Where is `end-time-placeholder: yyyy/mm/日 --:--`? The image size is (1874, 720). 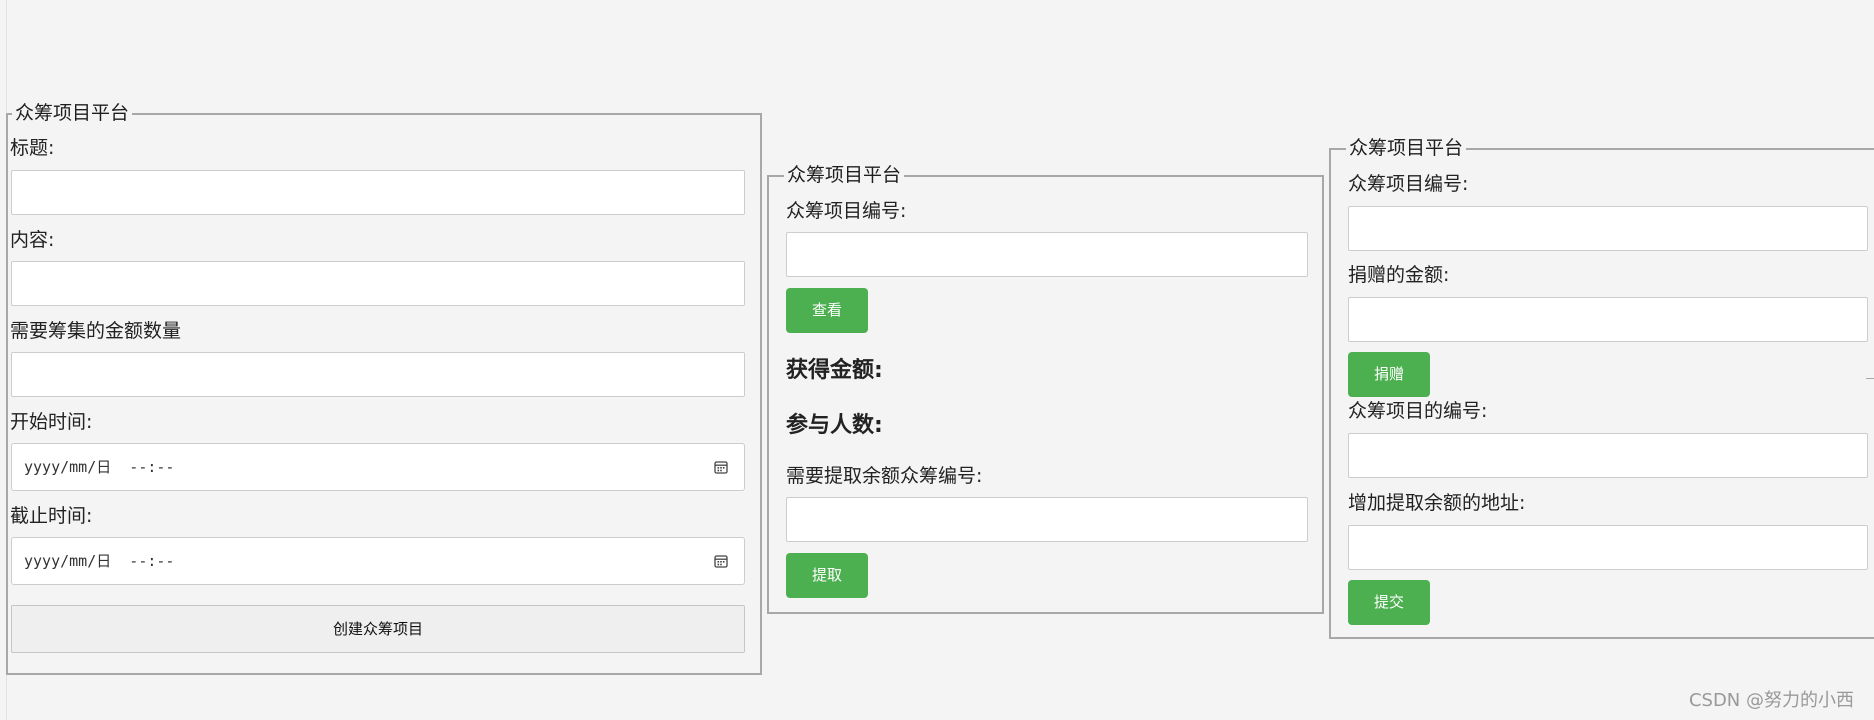 end-time-placeholder: yyyy/mm/日 --:-- is located at coordinates (99, 561).